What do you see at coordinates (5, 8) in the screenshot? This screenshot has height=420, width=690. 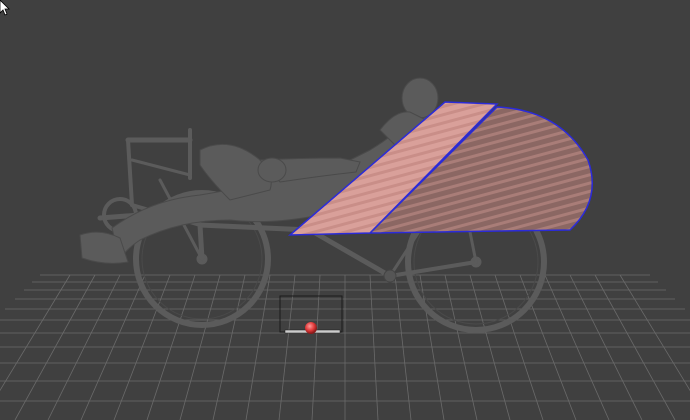 I see `mouse-pointer-icon` at bounding box center [5, 8].